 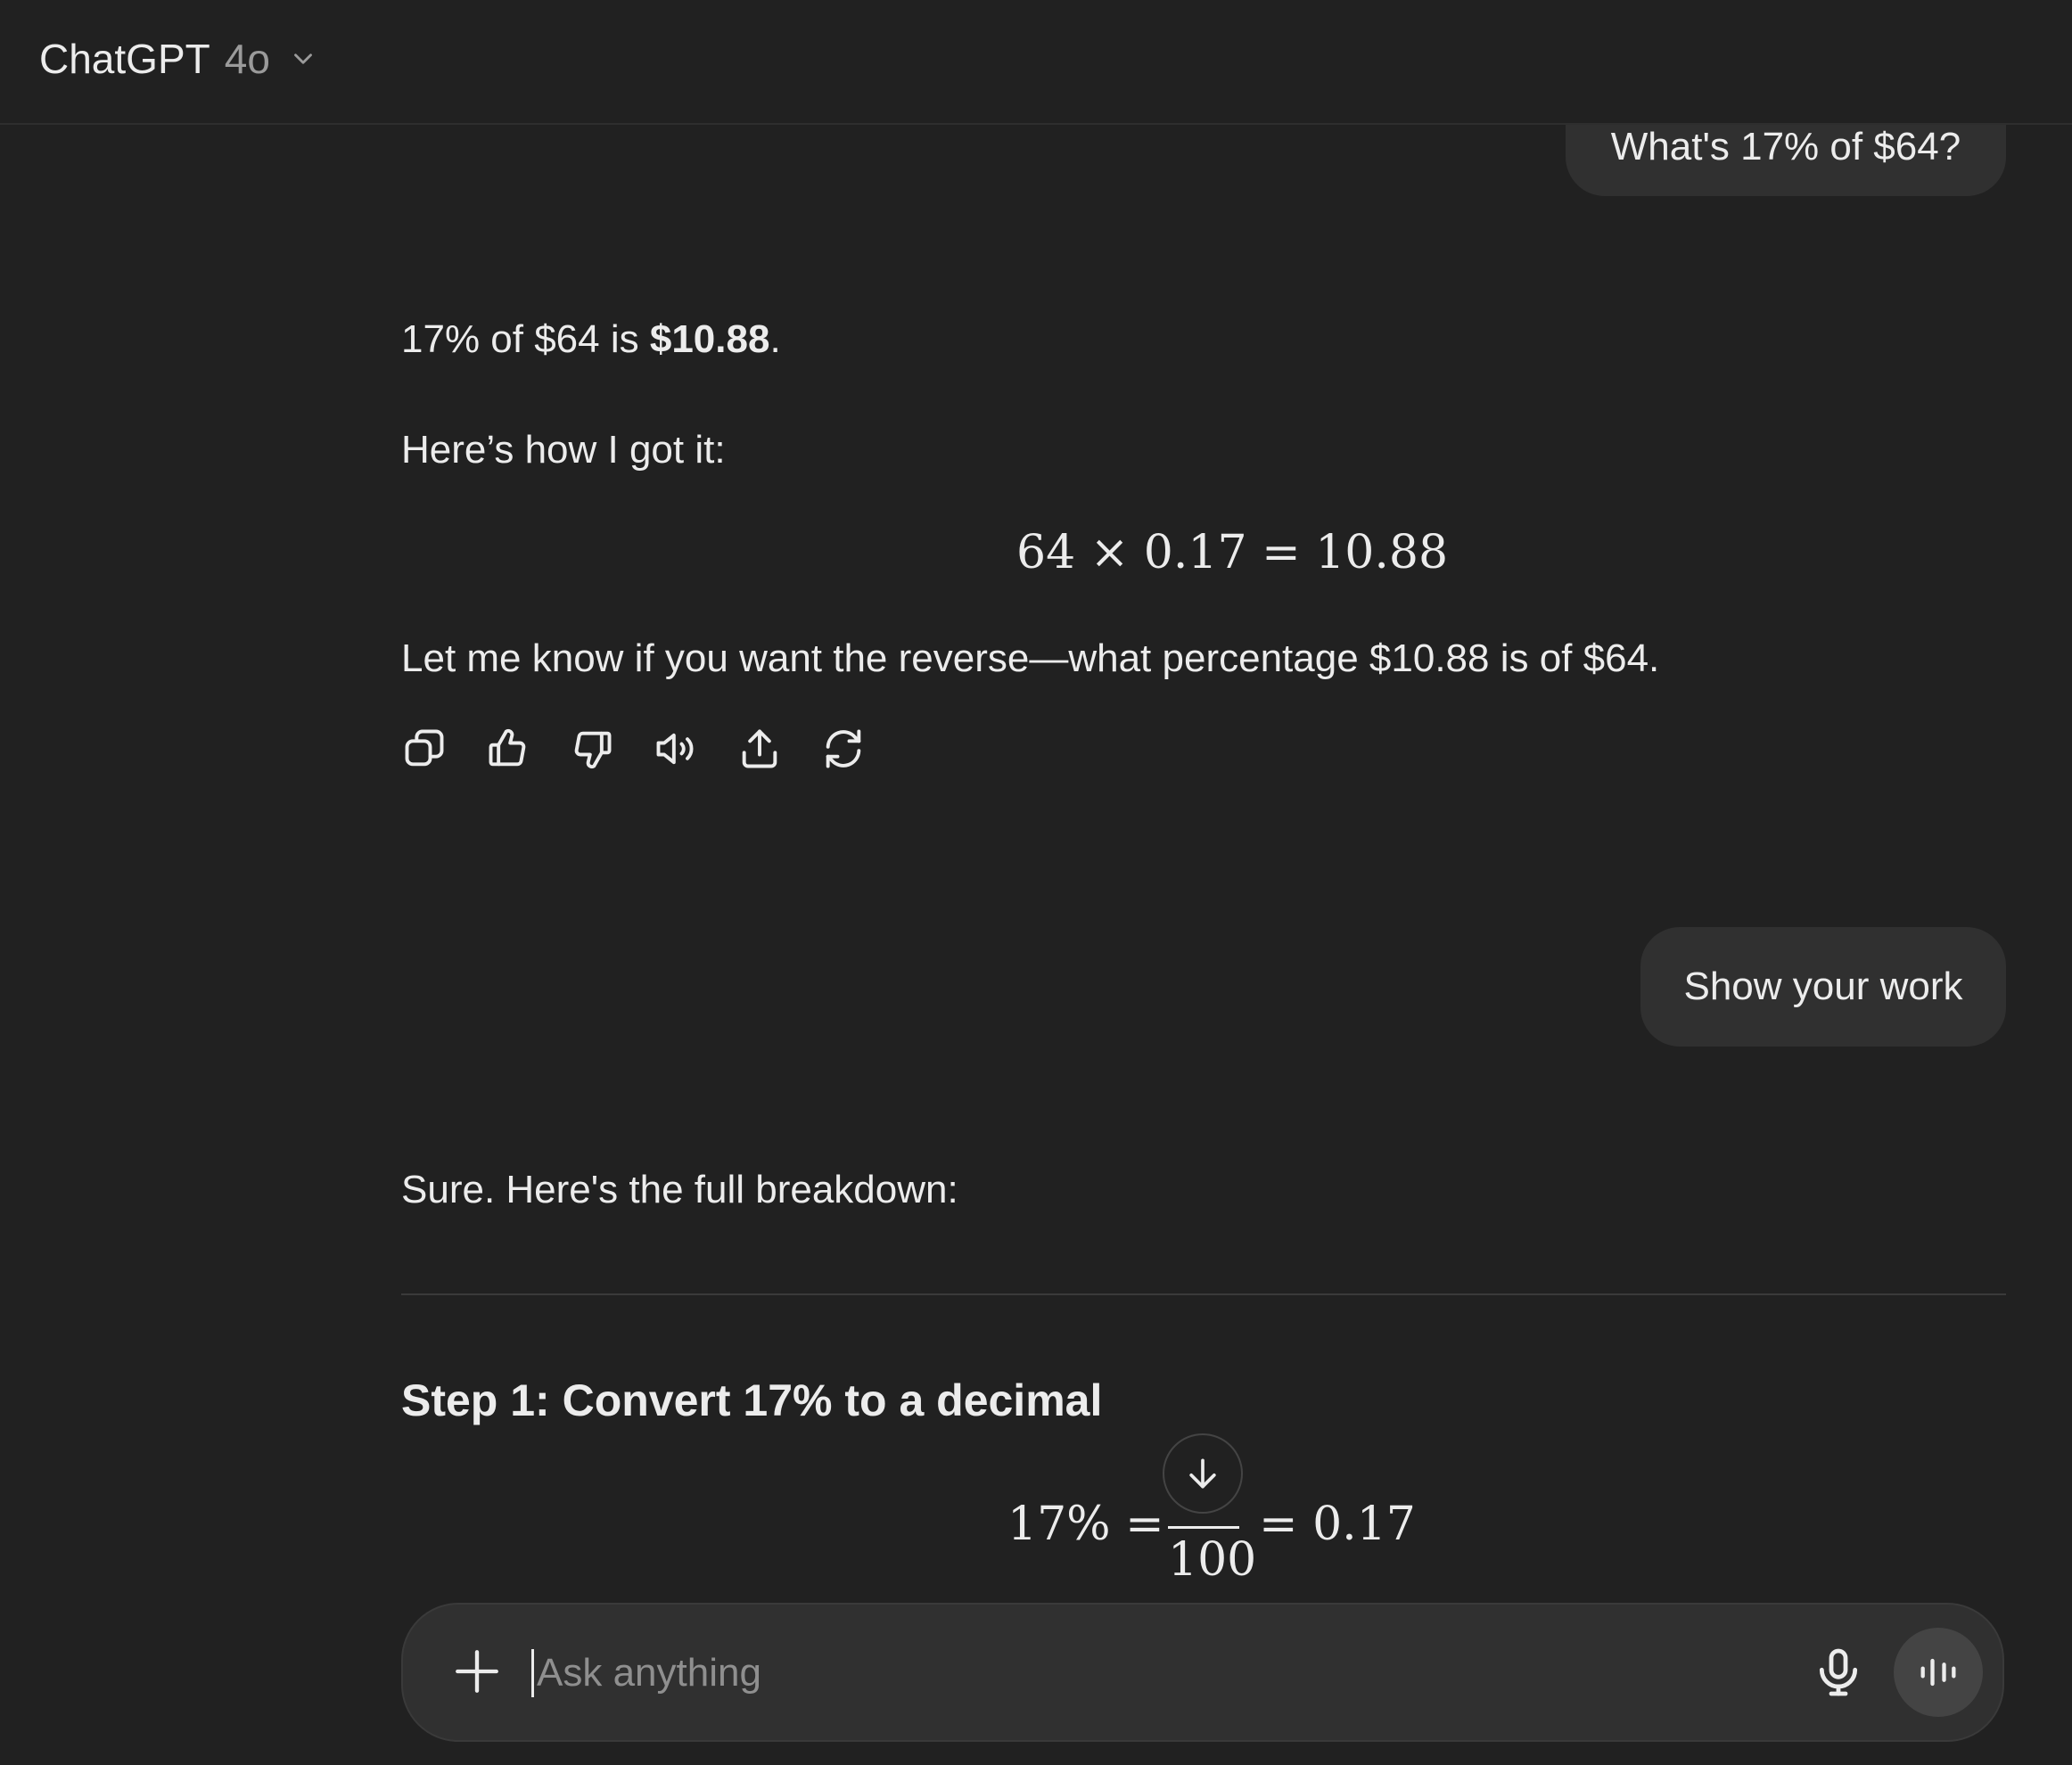 I want to click on thumbs-down-button, so click(x=592, y=749).